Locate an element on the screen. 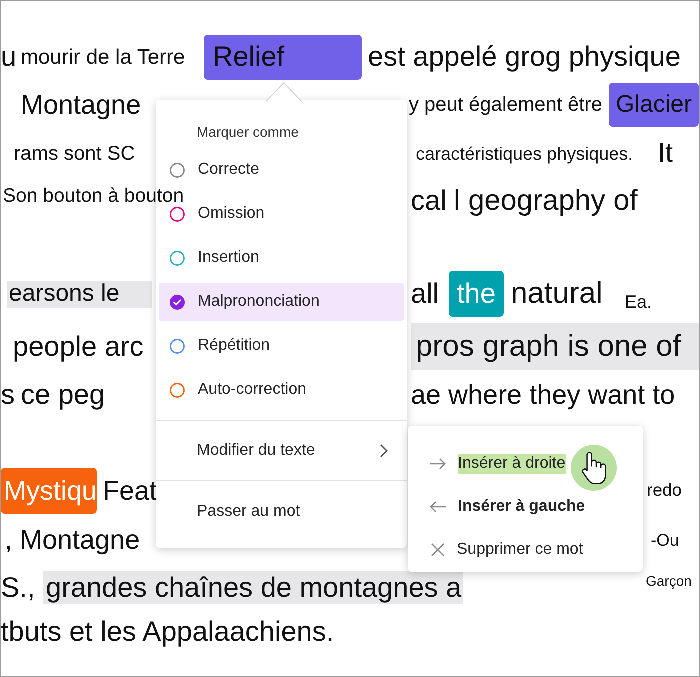 The width and height of the screenshot is (700, 677). mark-option: Auto-correction is located at coordinates (281, 390).